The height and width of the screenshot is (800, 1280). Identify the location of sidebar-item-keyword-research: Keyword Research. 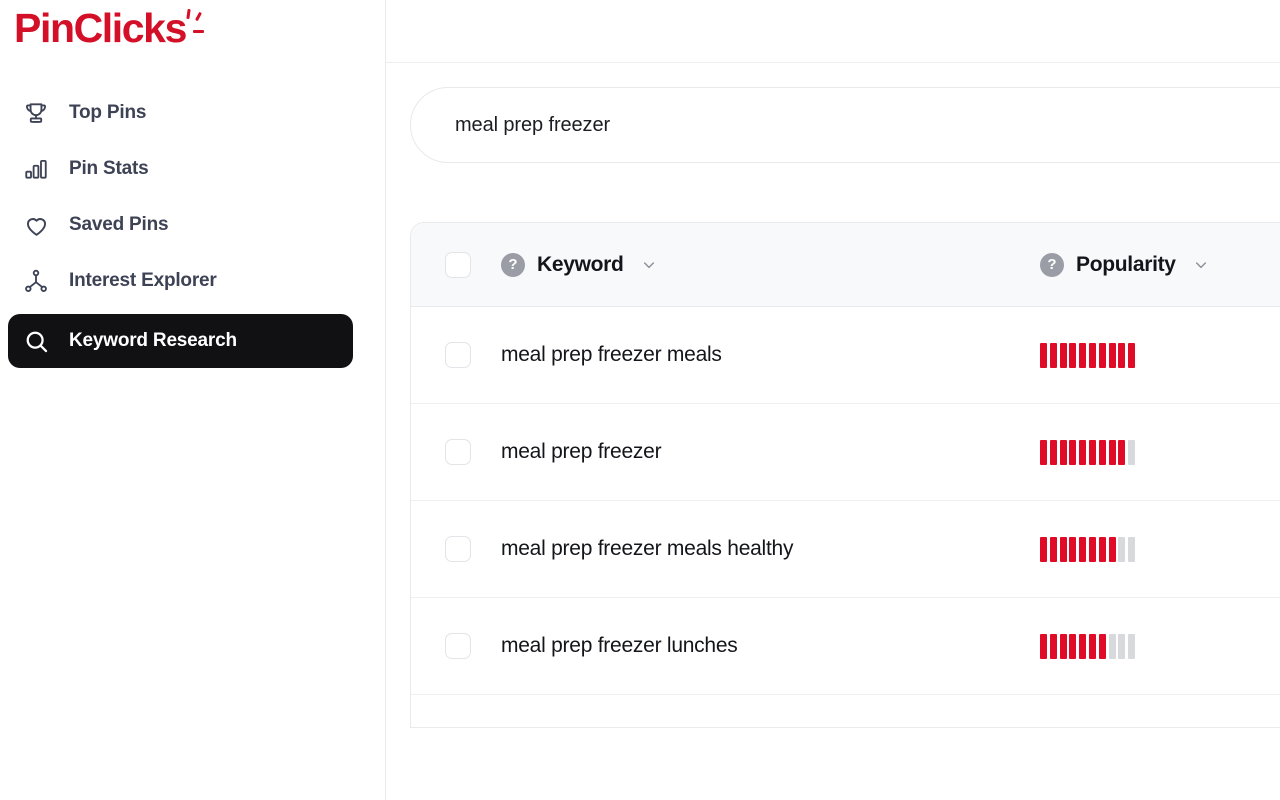
(180, 341).